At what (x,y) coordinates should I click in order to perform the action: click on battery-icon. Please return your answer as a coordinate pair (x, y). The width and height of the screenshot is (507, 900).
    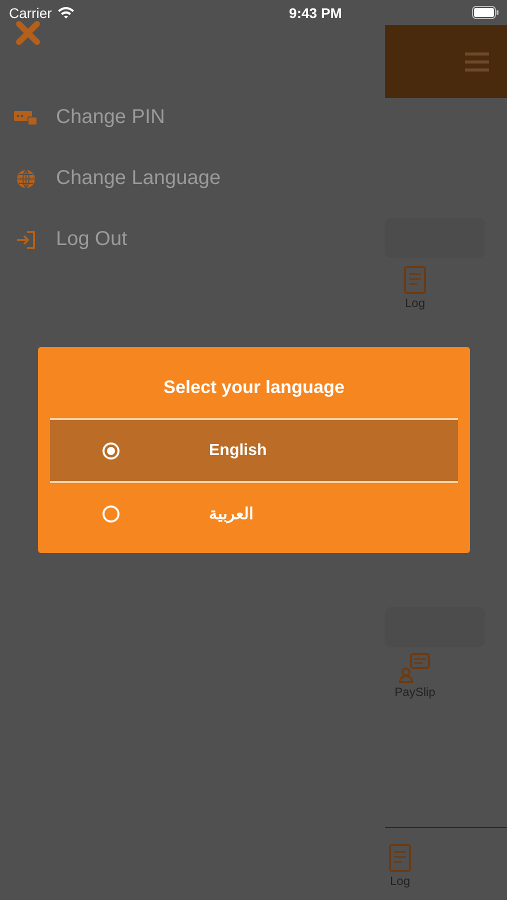
    Looking at the image, I should click on (485, 12).